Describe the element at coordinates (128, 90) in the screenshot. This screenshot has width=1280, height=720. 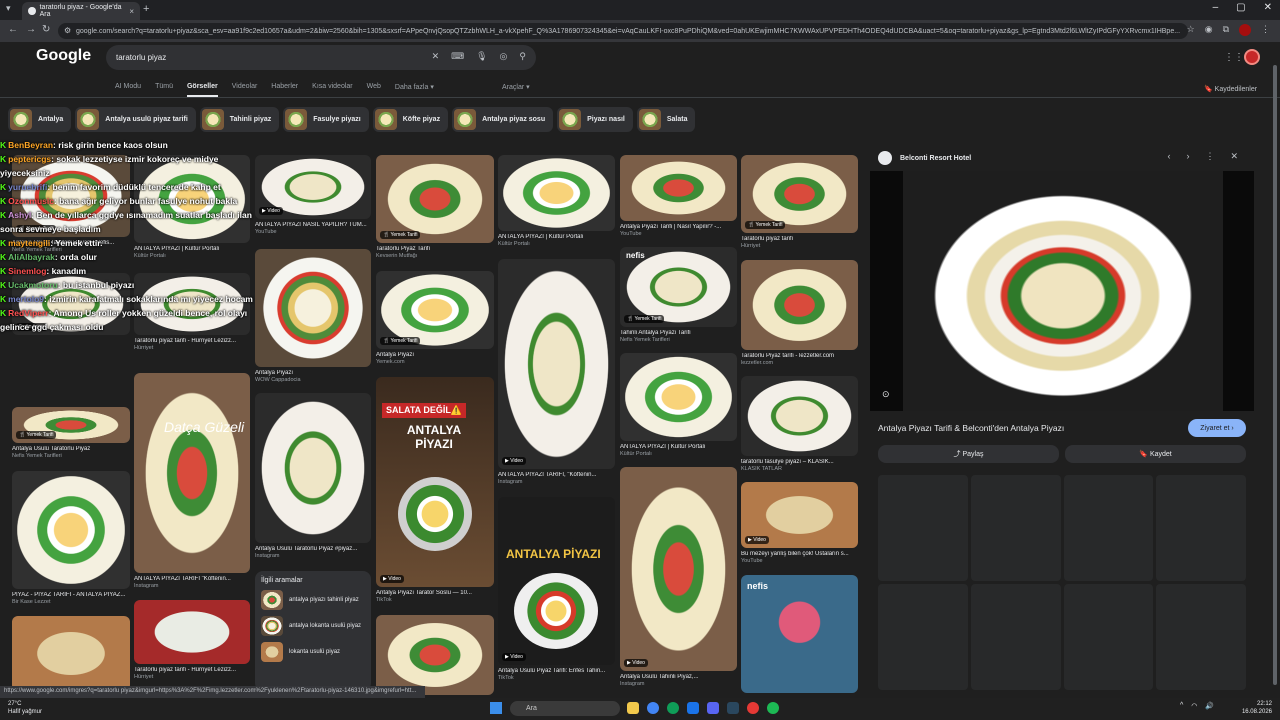
I see `filter-ai-mode: AI Modu` at that location.